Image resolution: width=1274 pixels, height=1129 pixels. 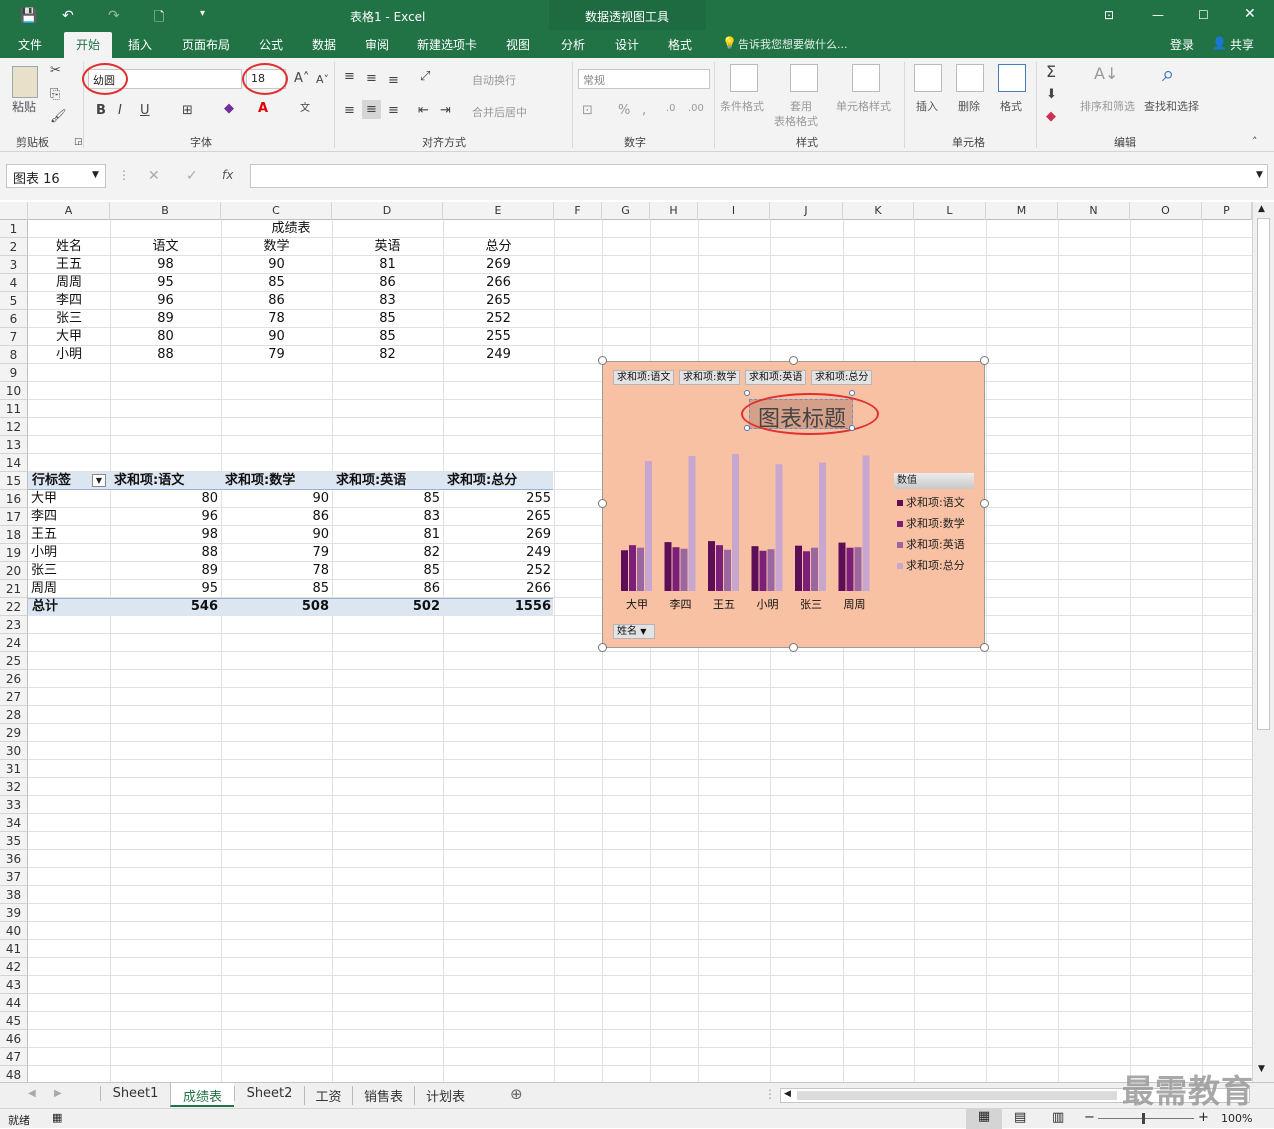 What do you see at coordinates (165, 211) in the screenshot?
I see `column-header: B` at bounding box center [165, 211].